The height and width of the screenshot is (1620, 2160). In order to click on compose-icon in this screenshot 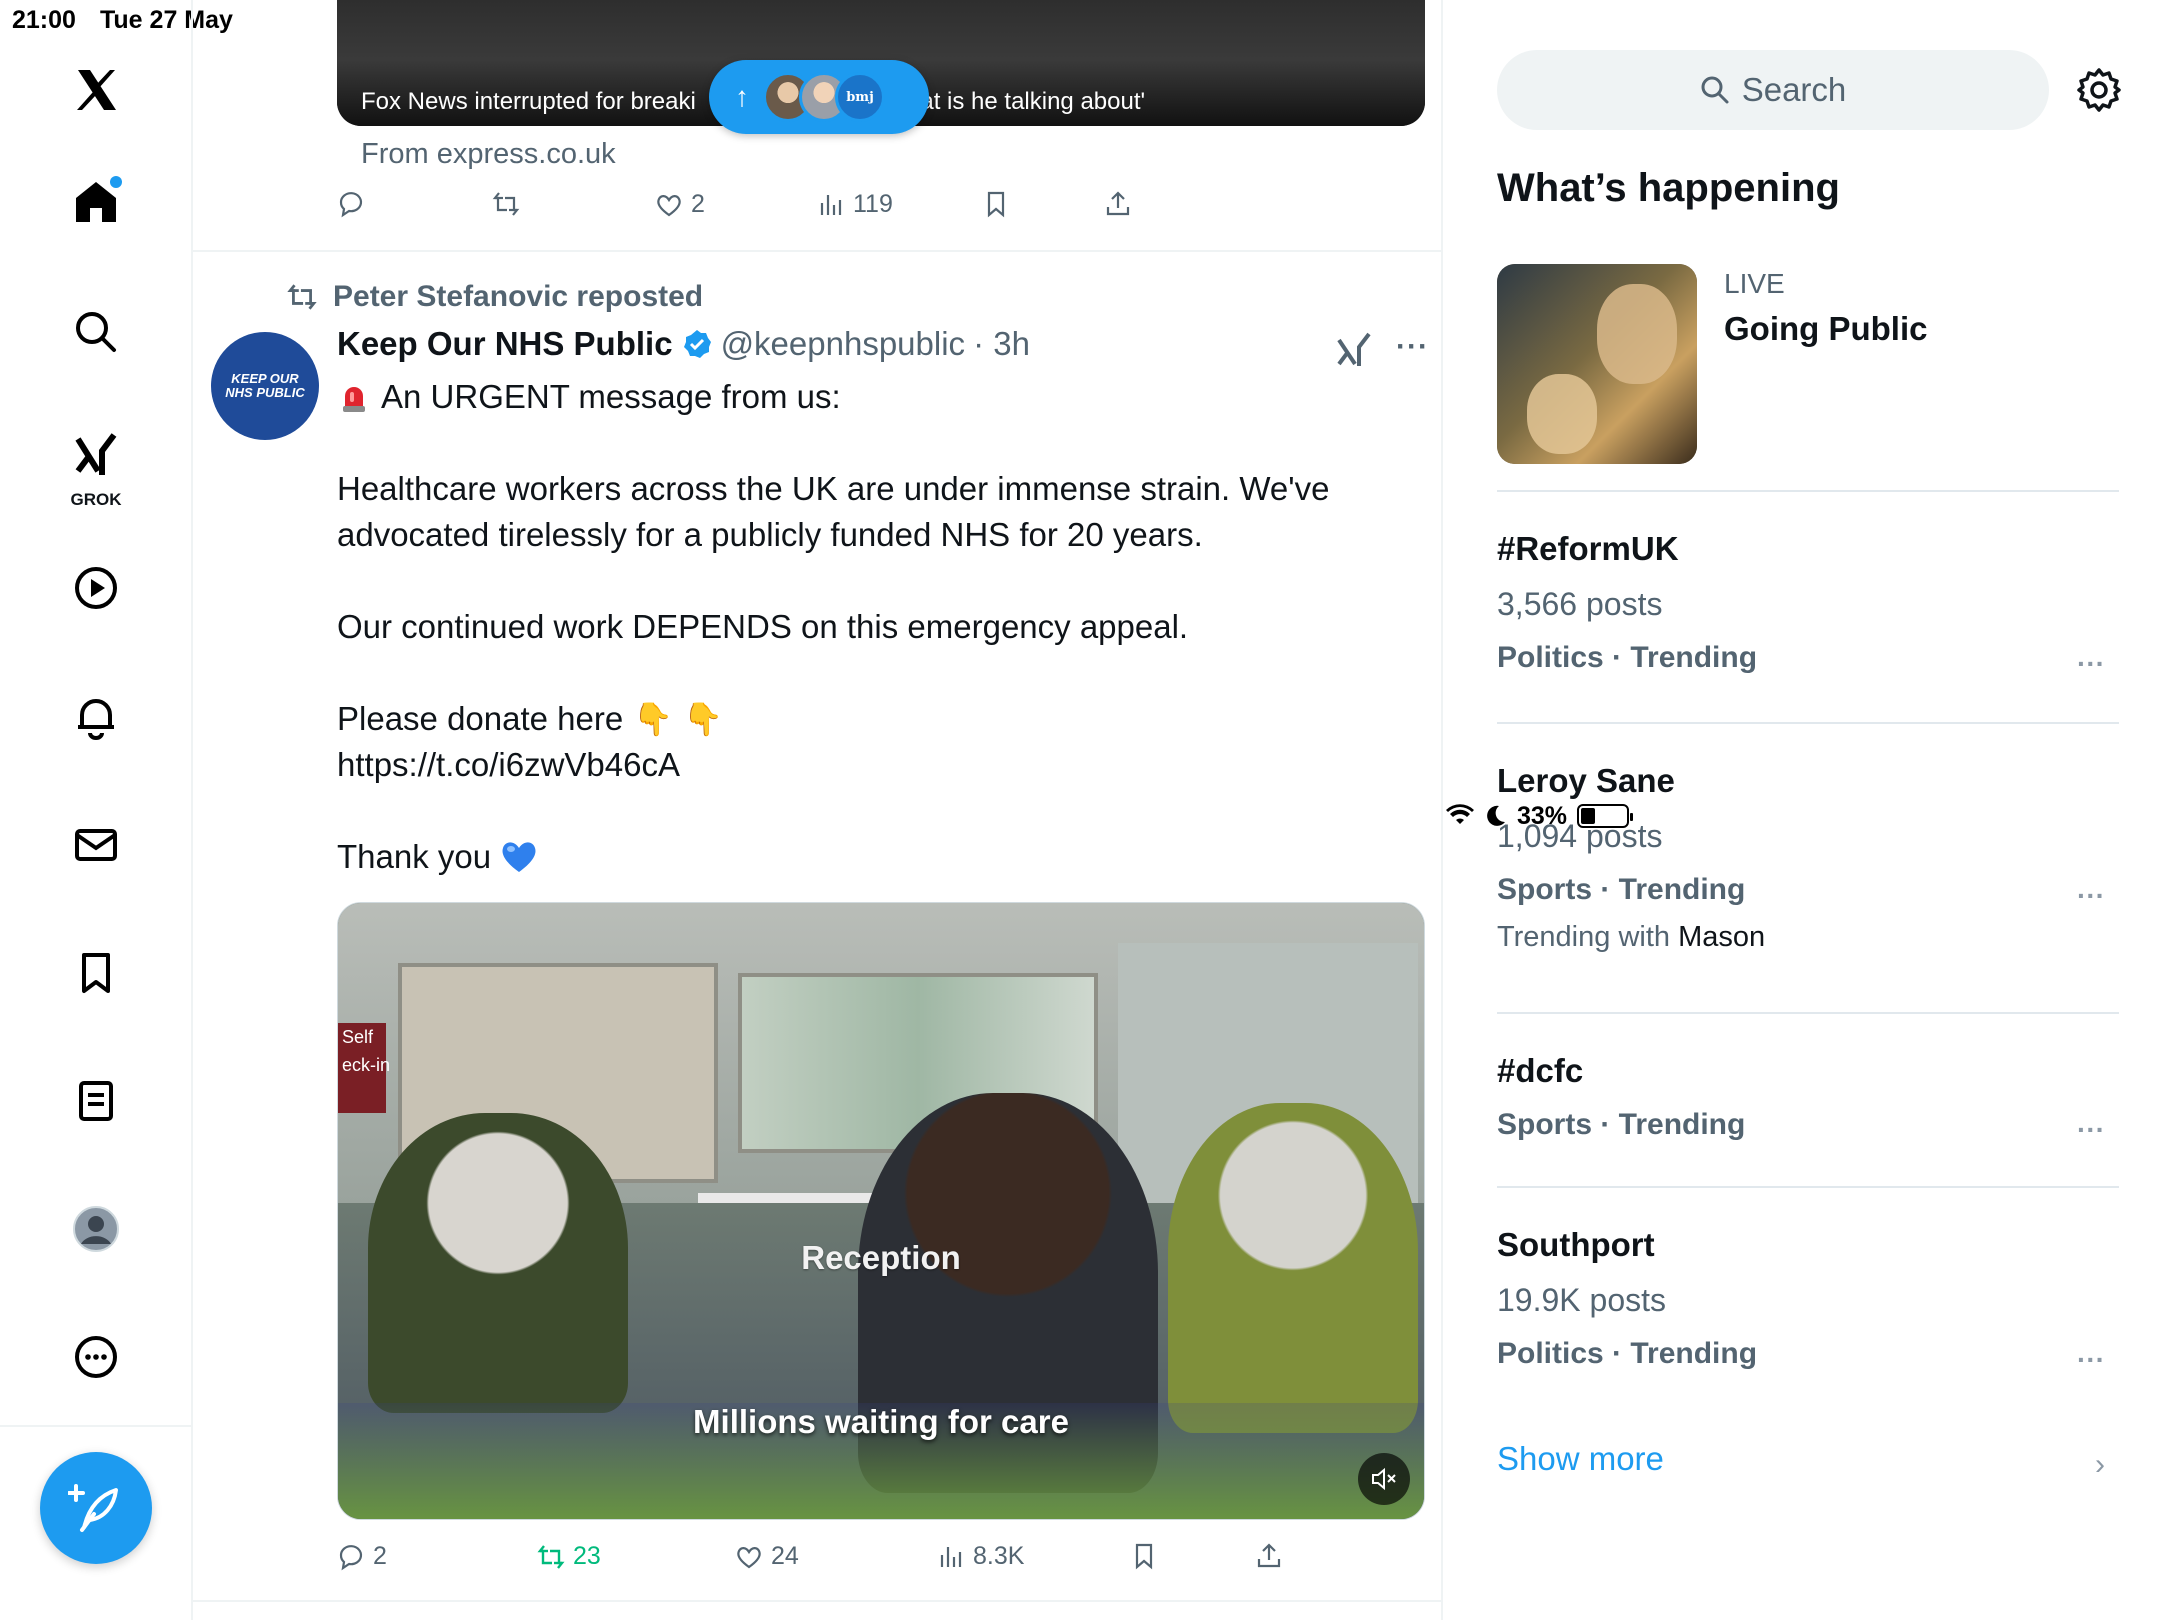, I will do `click(93, 1508)`.